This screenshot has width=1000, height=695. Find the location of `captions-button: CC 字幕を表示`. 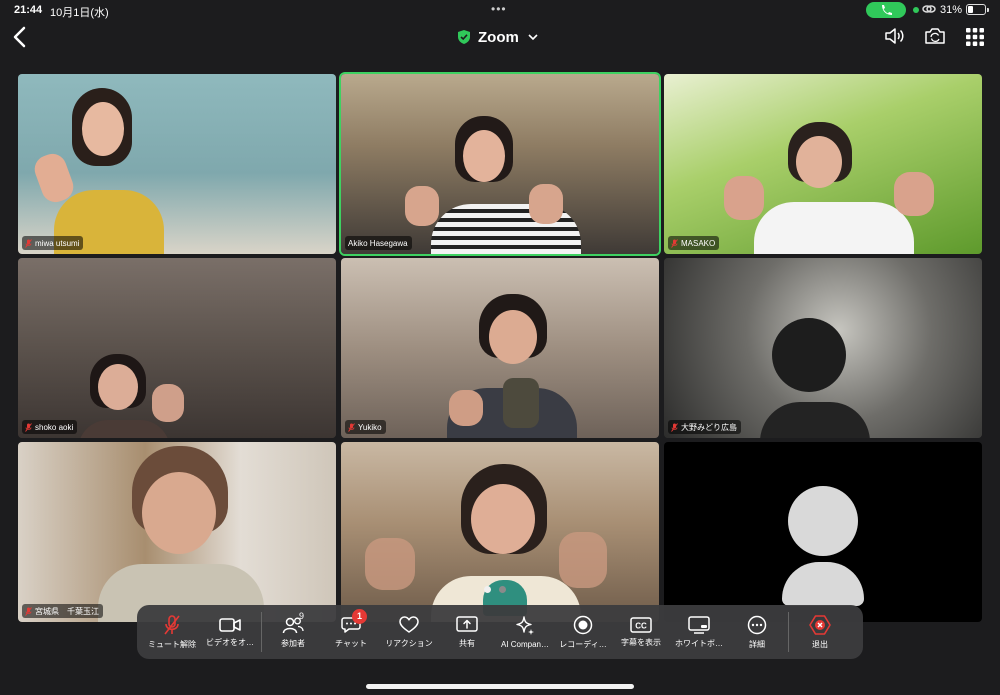

captions-button: CC 字幕を表示 is located at coordinates (641, 632).